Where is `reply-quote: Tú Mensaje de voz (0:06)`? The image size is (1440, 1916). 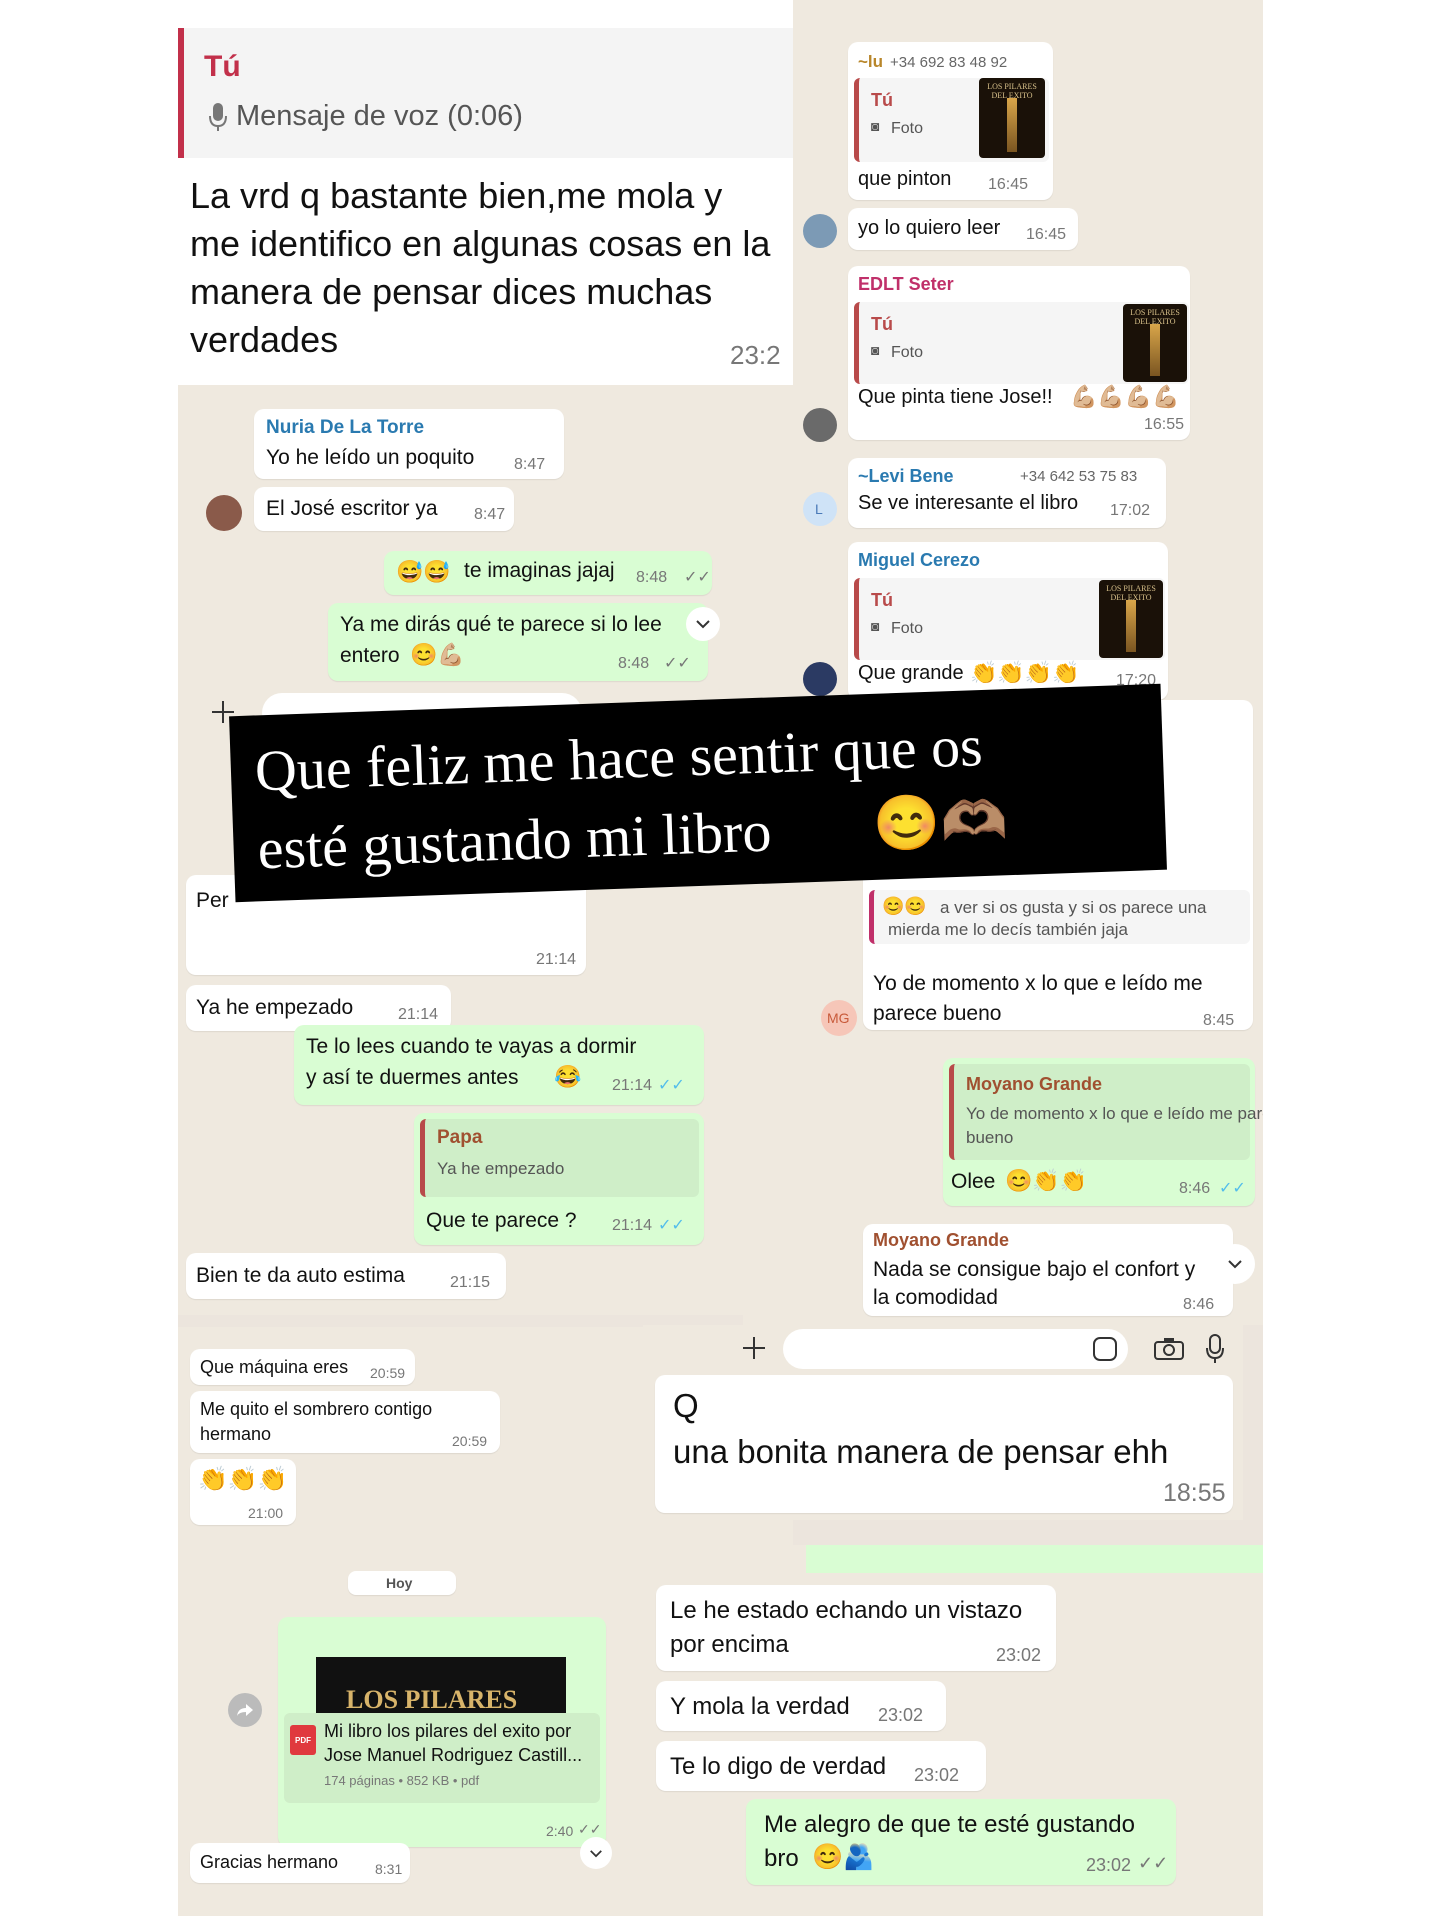
reply-quote: Tú Mensaje de voz (0:06) is located at coordinates (485, 93).